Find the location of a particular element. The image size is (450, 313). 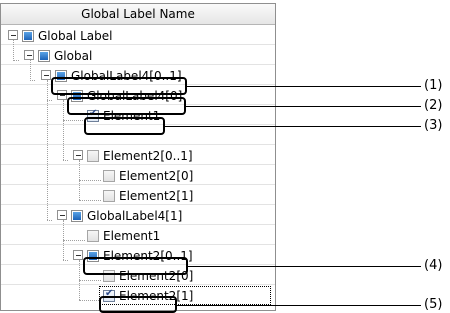

callout-number-1: (1) is located at coordinates (433, 85).